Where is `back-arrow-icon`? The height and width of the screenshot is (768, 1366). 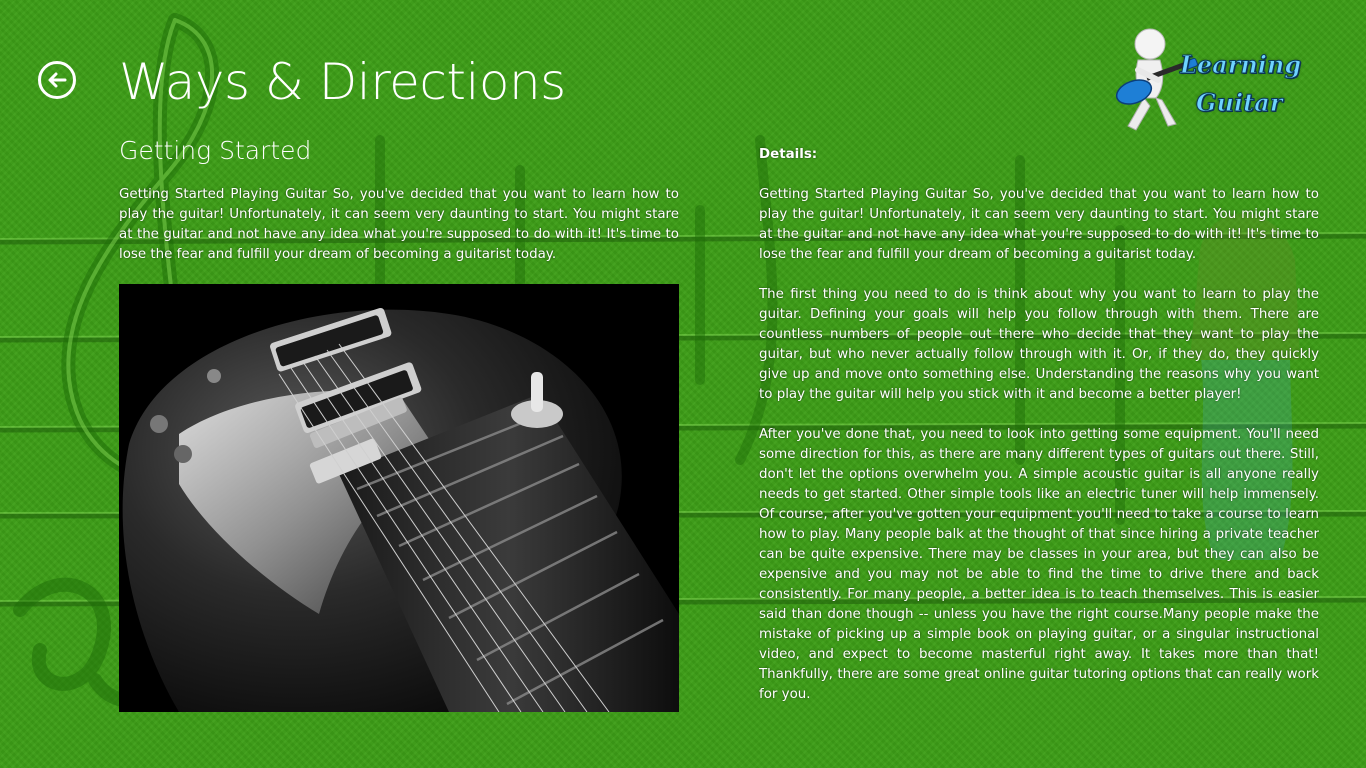
back-arrow-icon is located at coordinates (57, 80).